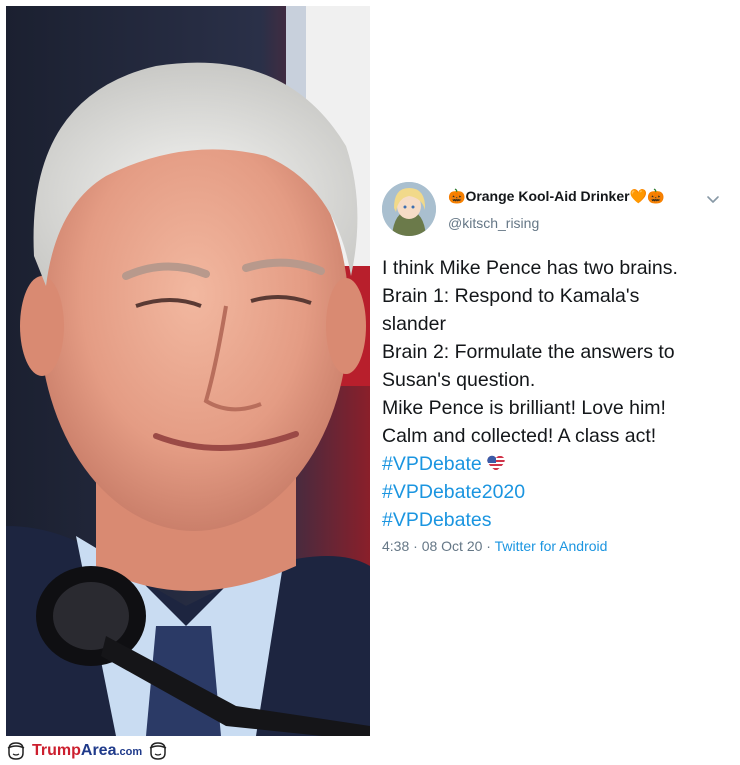 The height and width of the screenshot is (765, 740). Describe the element at coordinates (530, 268) in the screenshot. I see `tweet-line: I think Mike Pence has two brains.` at that location.